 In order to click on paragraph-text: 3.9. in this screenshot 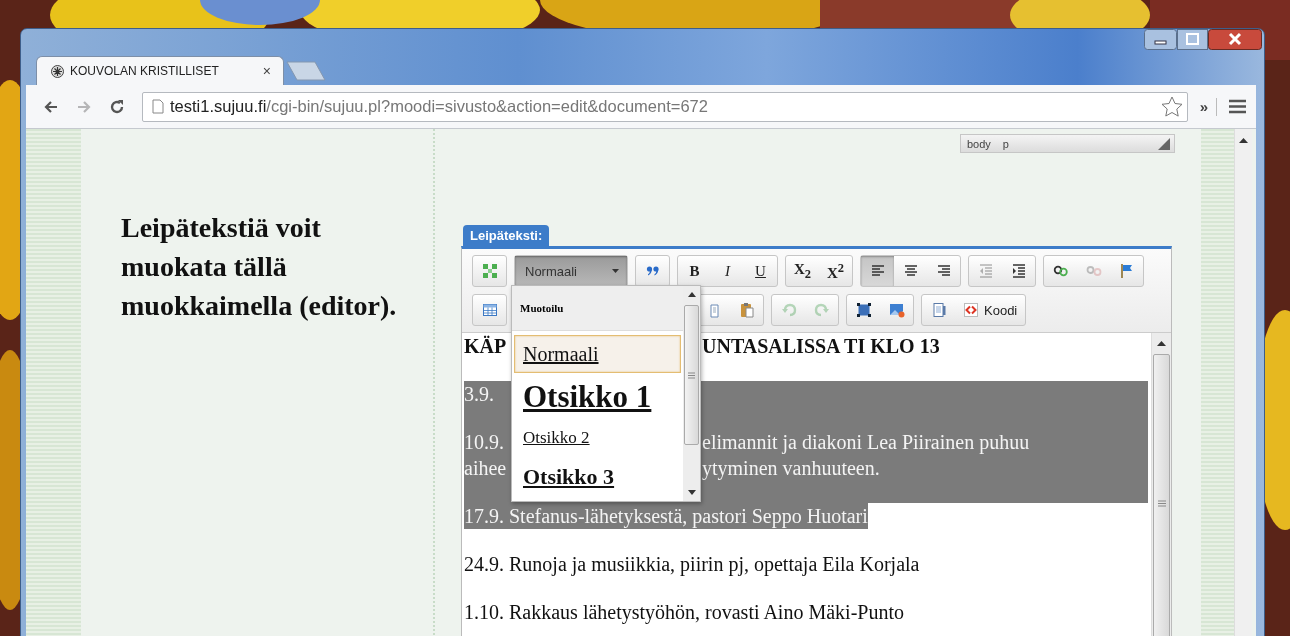, I will do `click(479, 394)`.